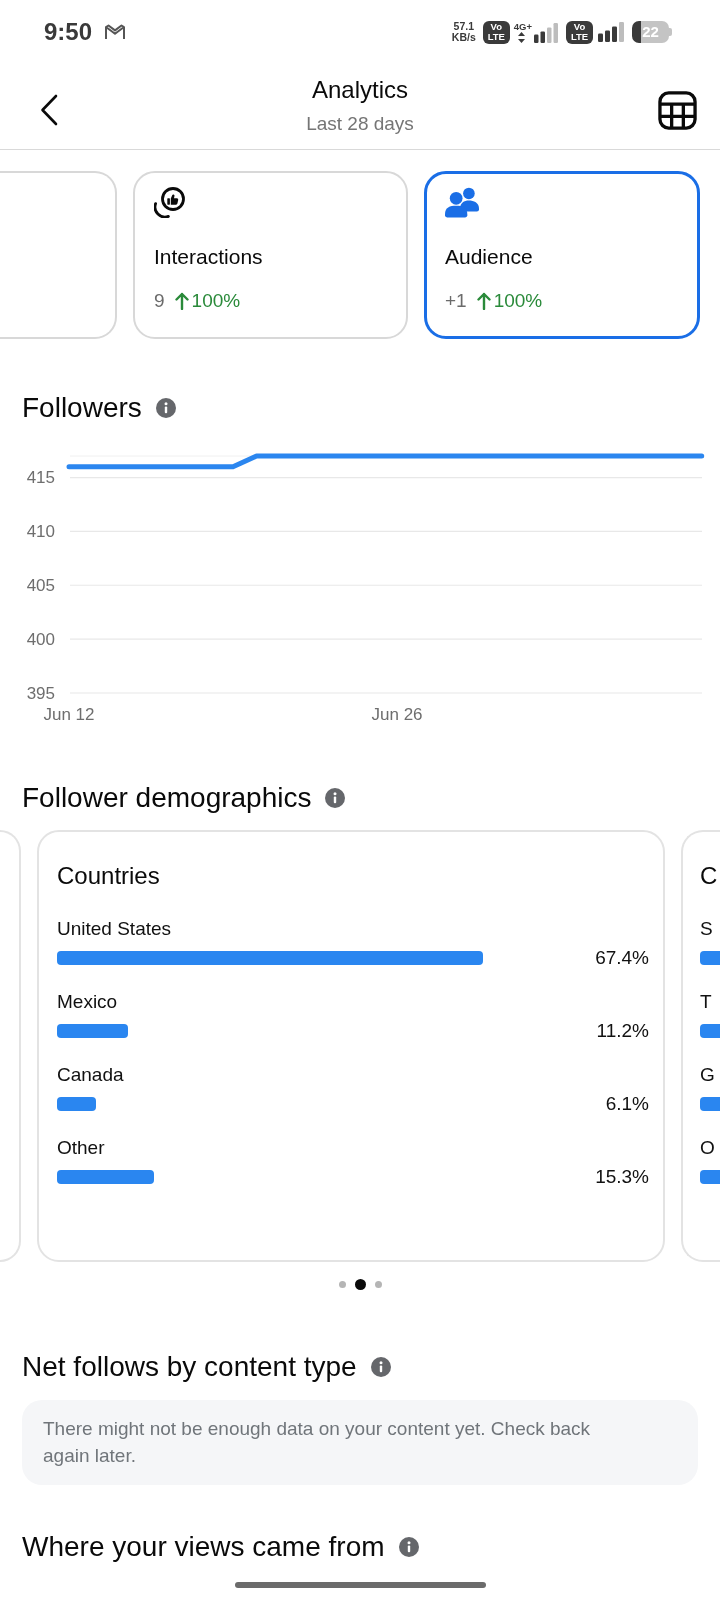 This screenshot has width=720, height=1600. Describe the element at coordinates (68, 32) in the screenshot. I see `clock-time: 9:50` at that location.